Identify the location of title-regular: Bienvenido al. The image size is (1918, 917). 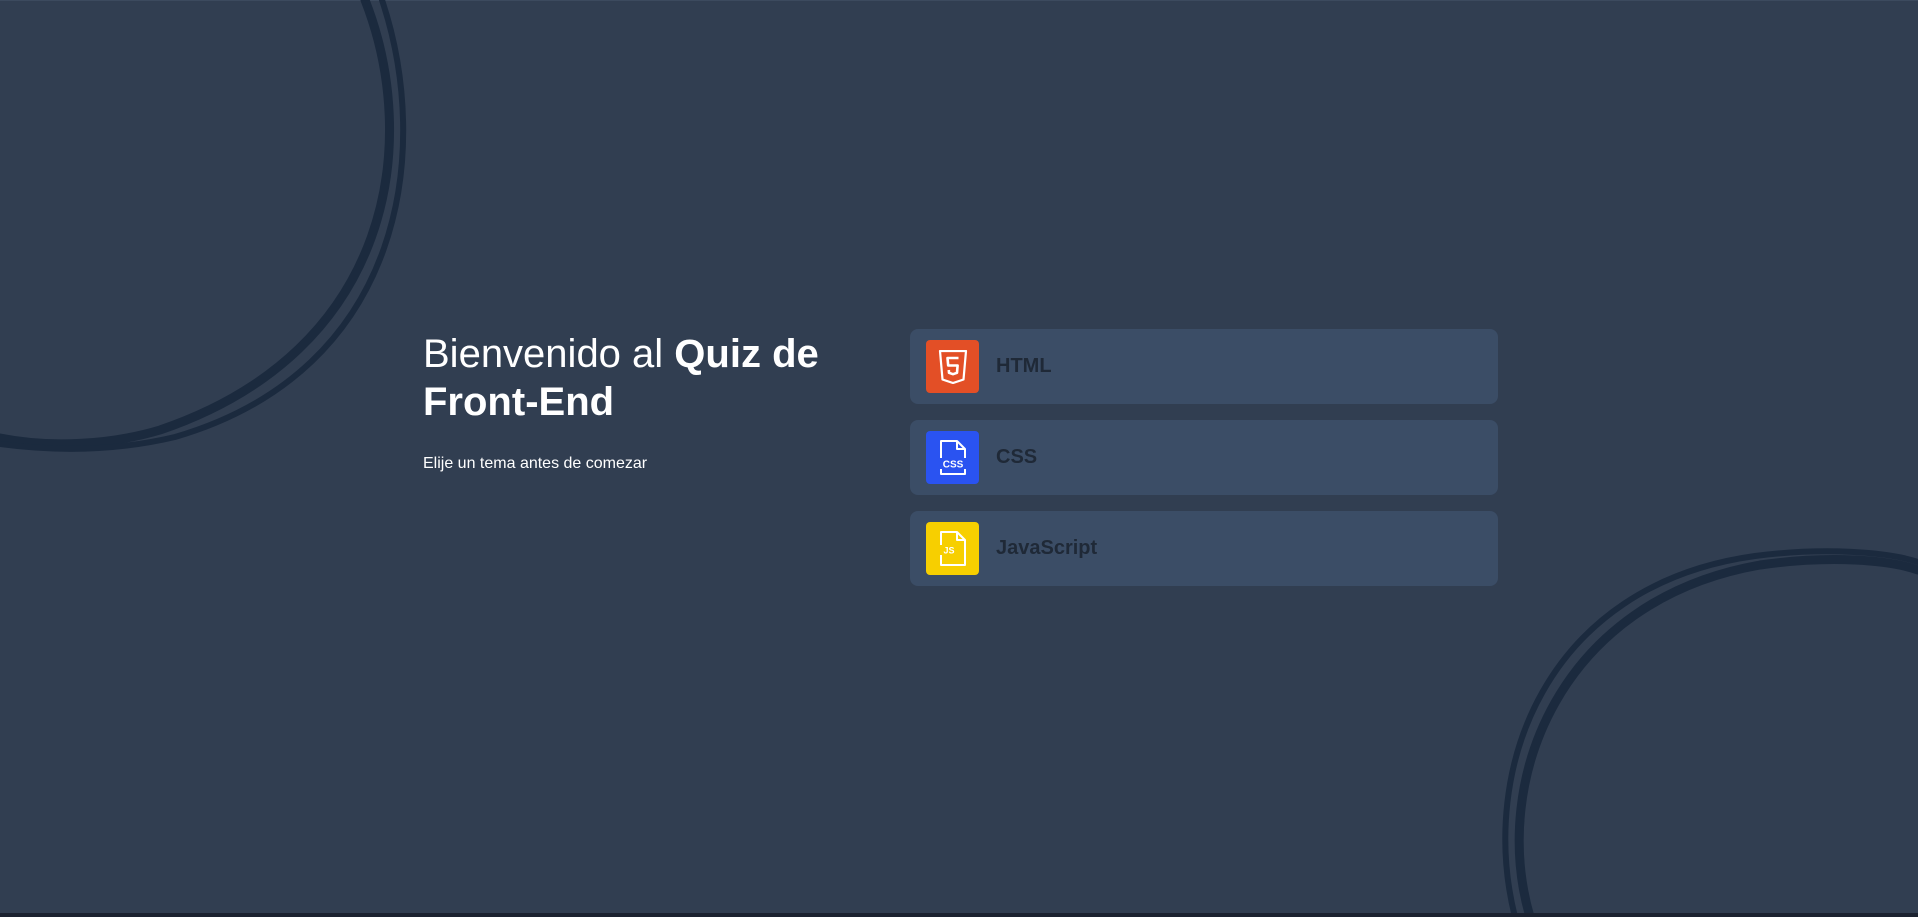
(549, 354).